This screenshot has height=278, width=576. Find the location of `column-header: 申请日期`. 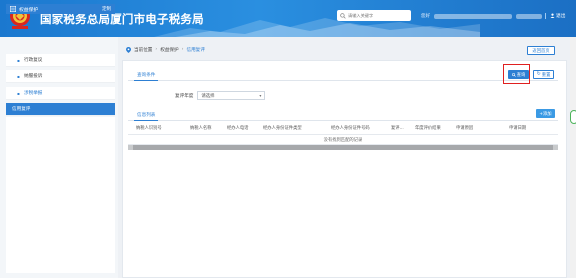

column-header: 申请日期 is located at coordinates (529, 128).